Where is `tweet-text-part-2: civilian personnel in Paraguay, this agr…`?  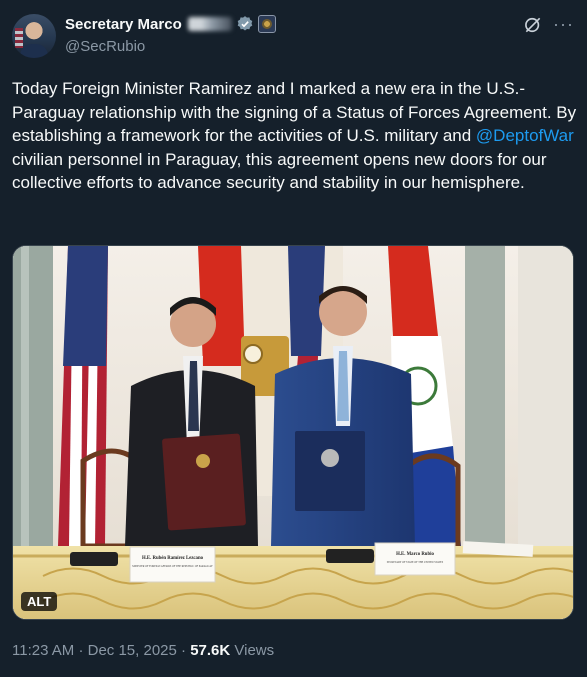
tweet-text-part-2: civilian personnel in Paraguay, this agr… is located at coordinates (279, 171).